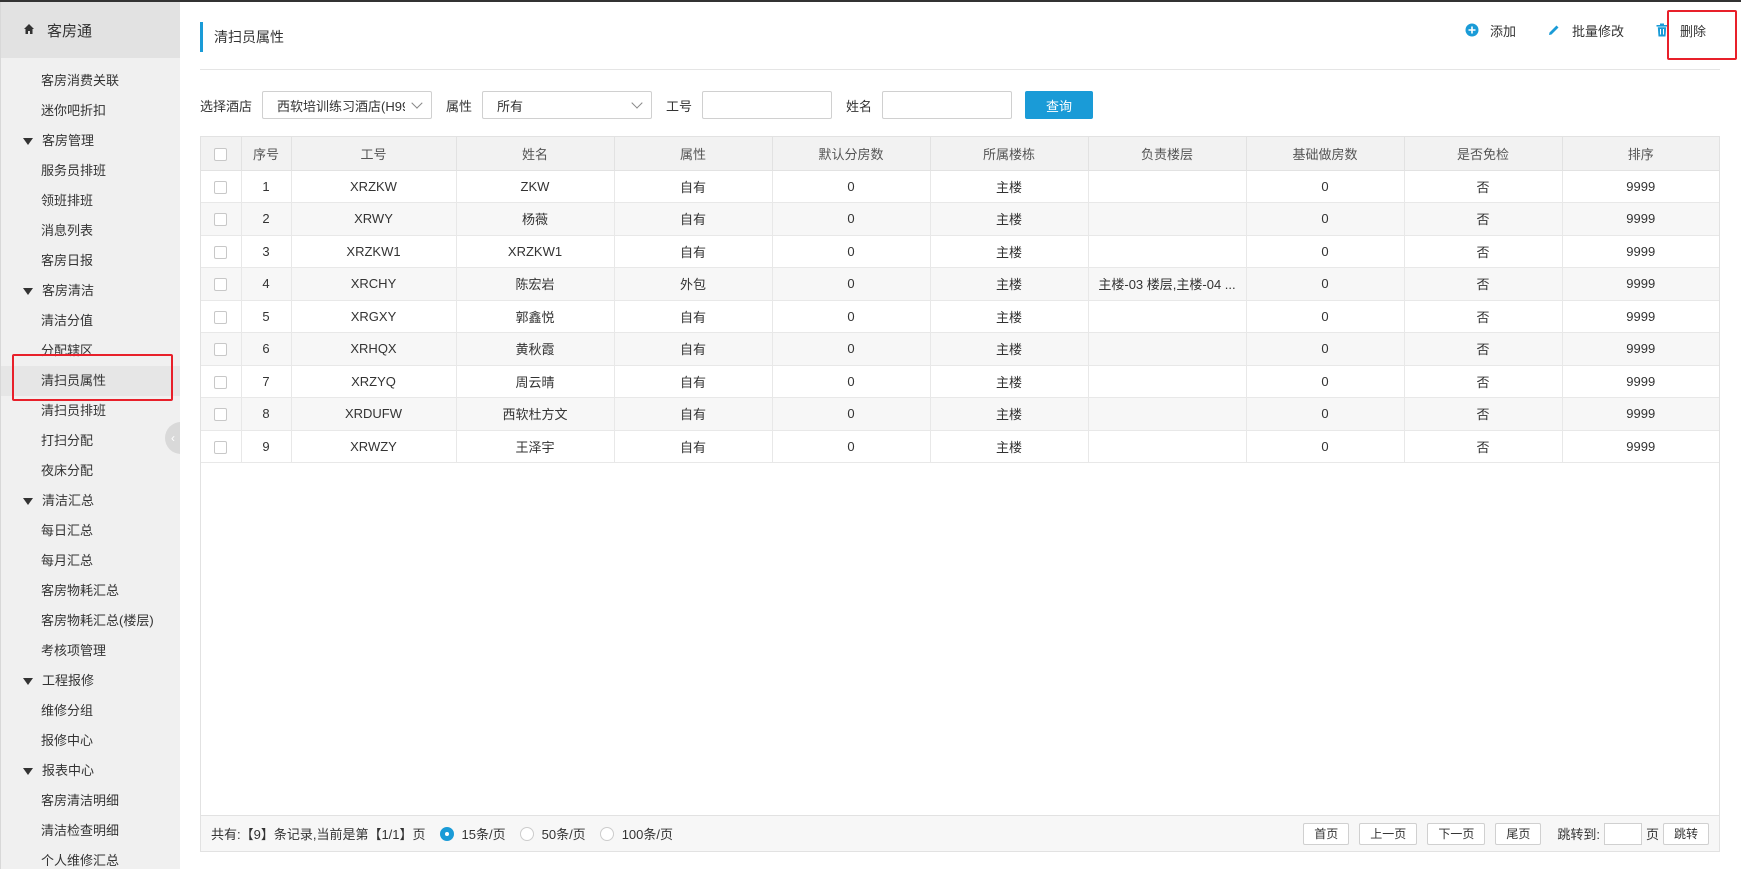 The width and height of the screenshot is (1741, 869). Describe the element at coordinates (1502, 31) in the screenshot. I see `add-label: 添加` at that location.